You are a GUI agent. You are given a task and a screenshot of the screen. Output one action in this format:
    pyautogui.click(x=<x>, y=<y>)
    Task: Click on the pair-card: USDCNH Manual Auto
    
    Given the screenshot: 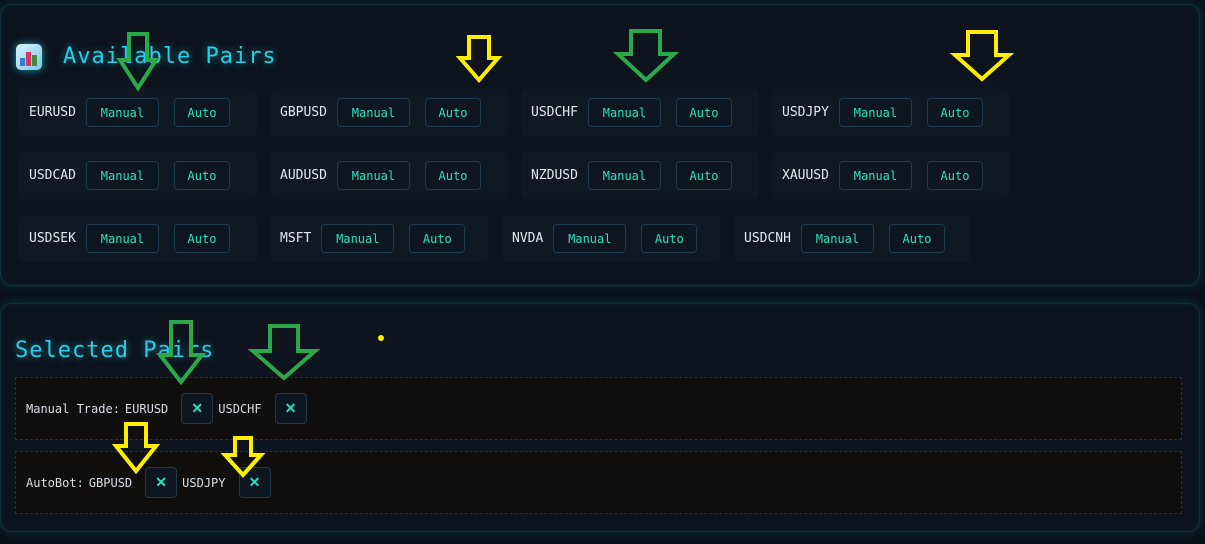 What is the action you would take?
    pyautogui.click(x=852, y=238)
    